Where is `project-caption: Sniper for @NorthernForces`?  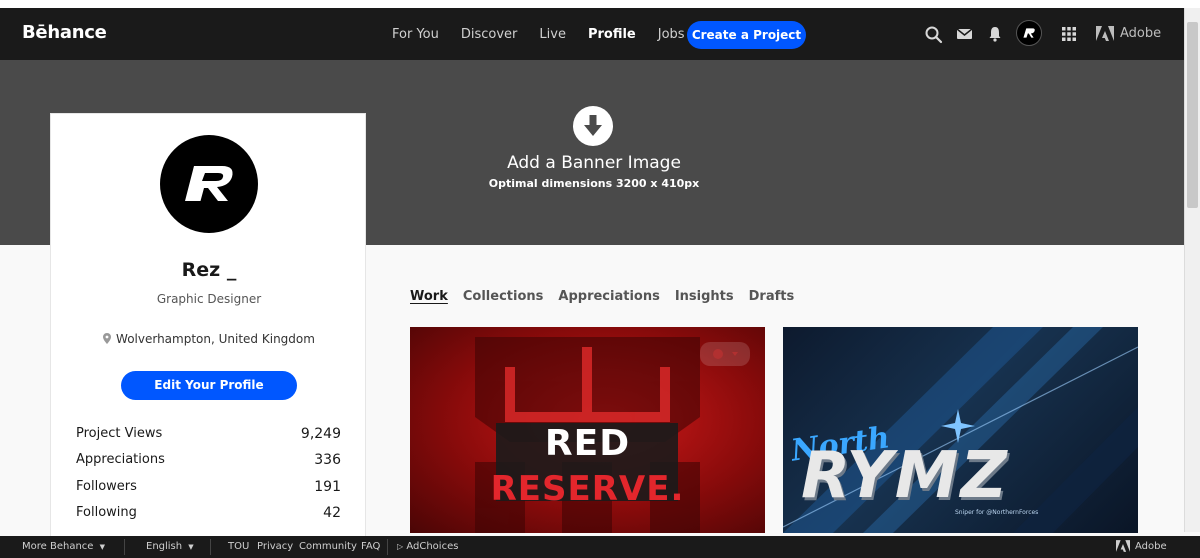
project-caption: Sniper for @NorthernForces is located at coordinates (997, 512).